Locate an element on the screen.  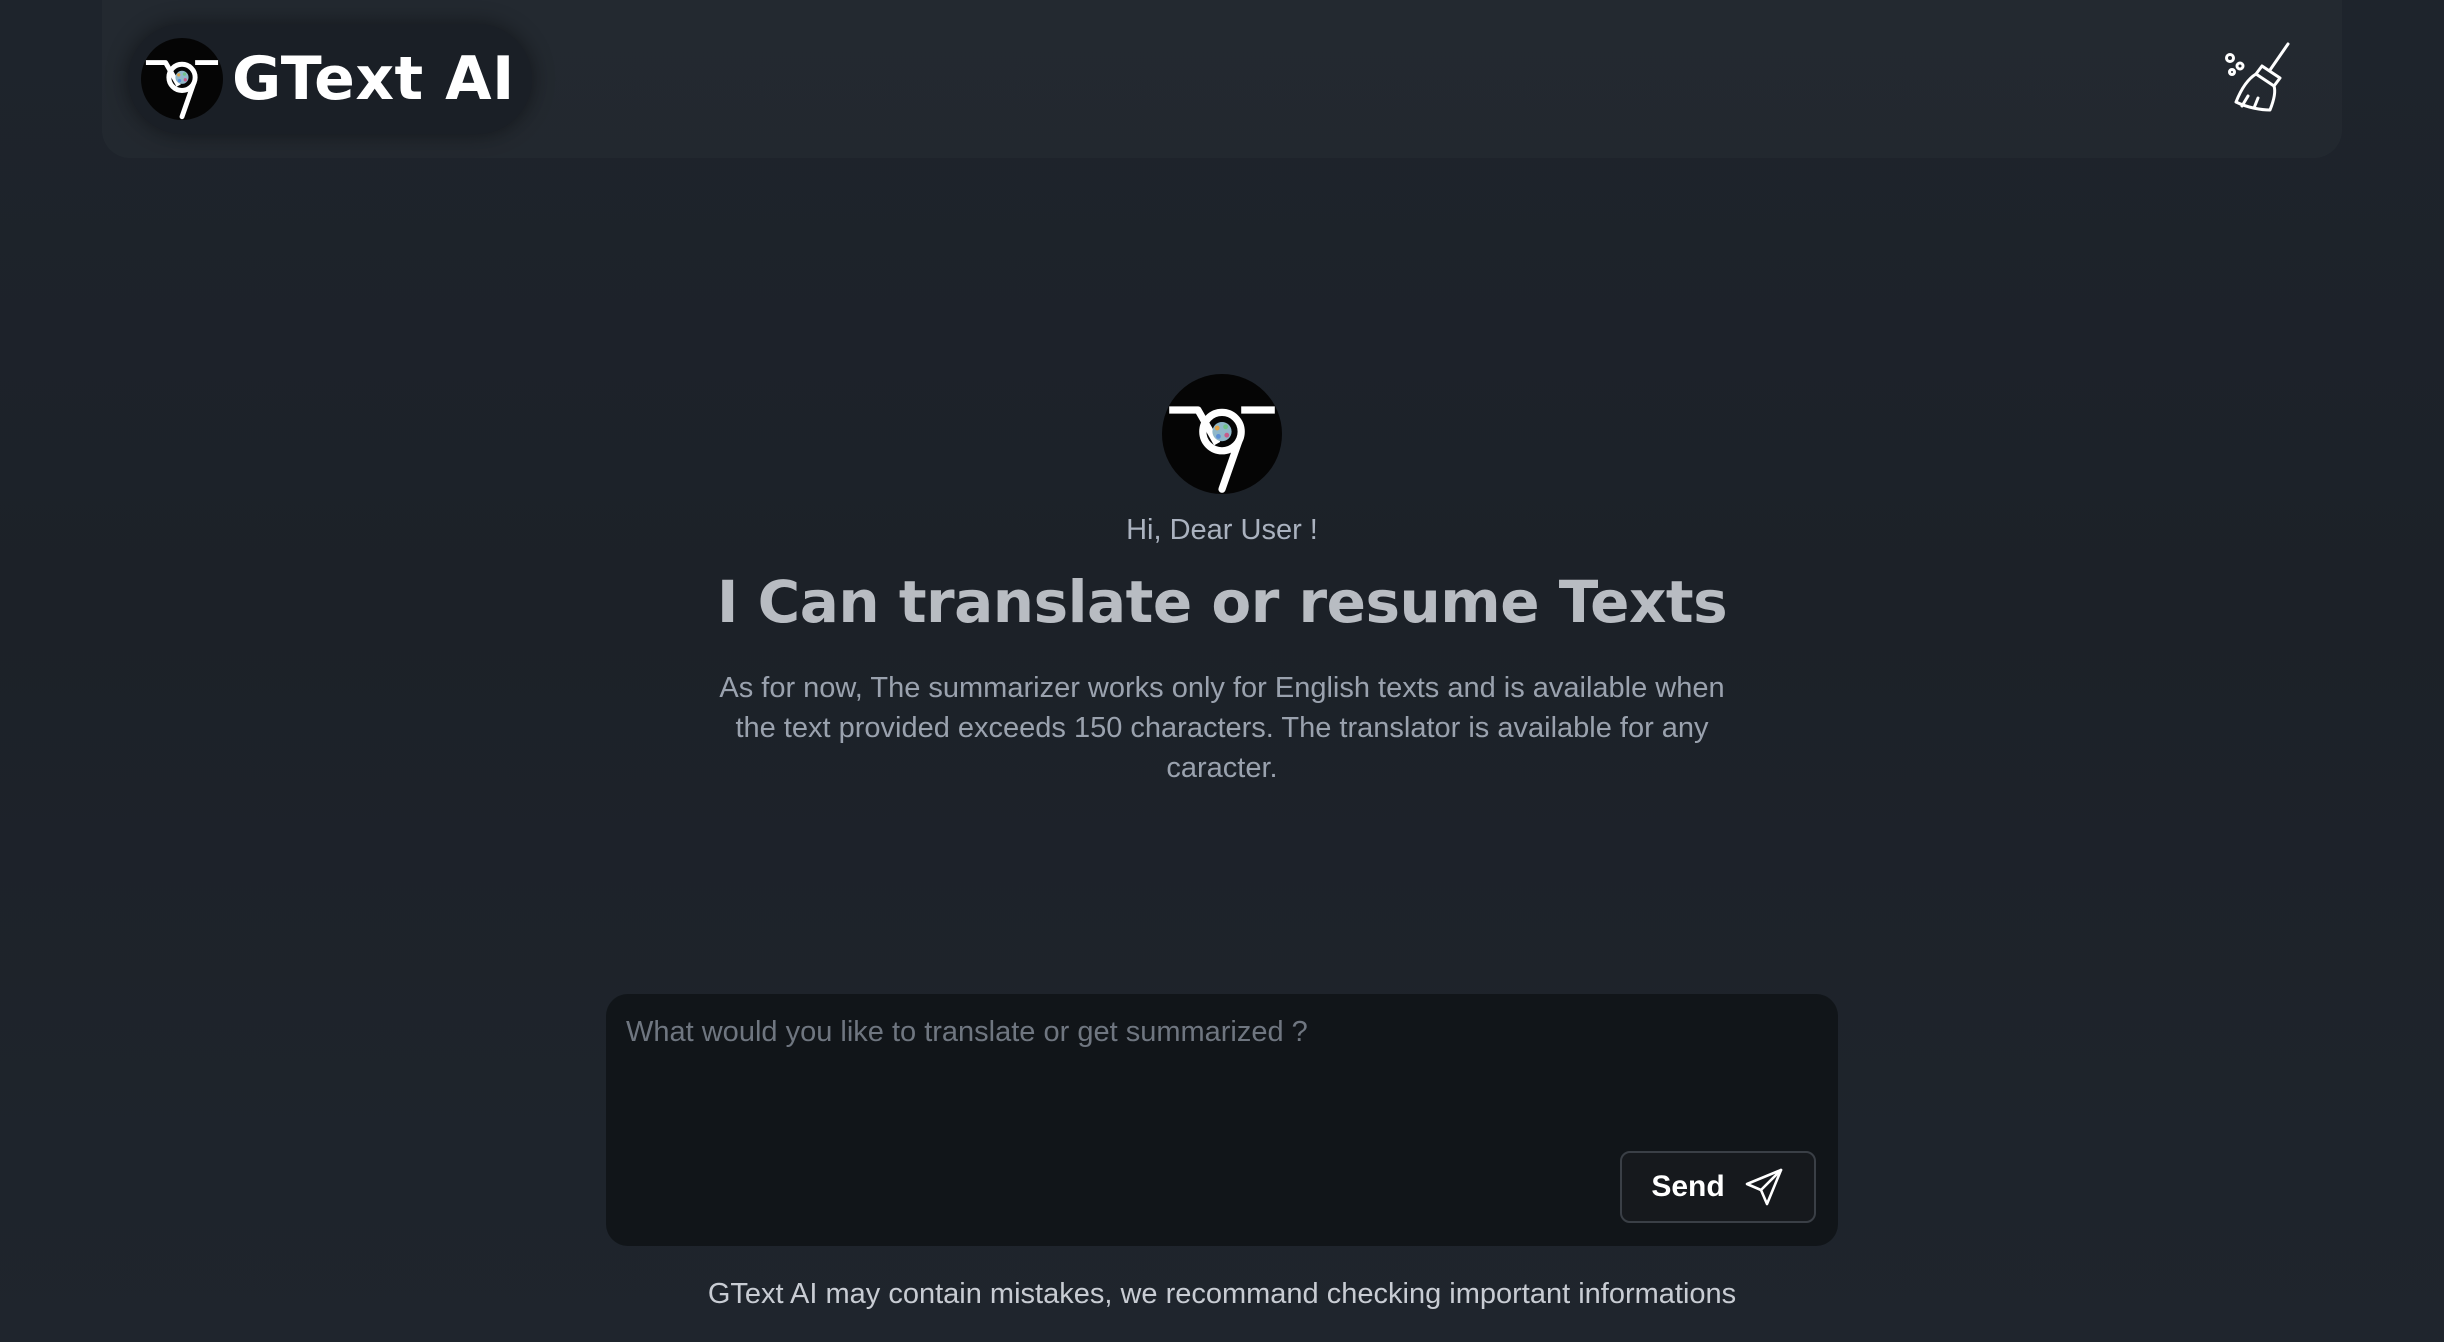
hero-logo-icon is located at coordinates (1222, 434).